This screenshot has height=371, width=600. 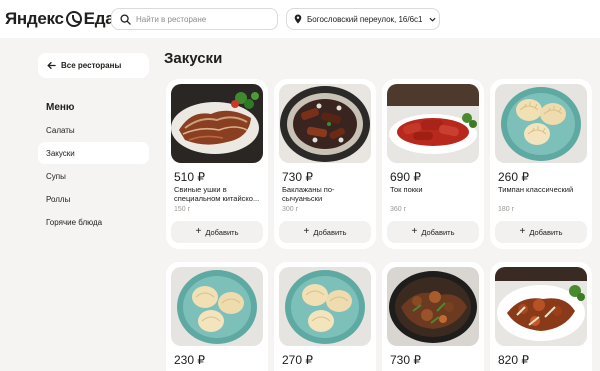 What do you see at coordinates (189, 177) in the screenshot?
I see `product-price: 510 ₽` at bounding box center [189, 177].